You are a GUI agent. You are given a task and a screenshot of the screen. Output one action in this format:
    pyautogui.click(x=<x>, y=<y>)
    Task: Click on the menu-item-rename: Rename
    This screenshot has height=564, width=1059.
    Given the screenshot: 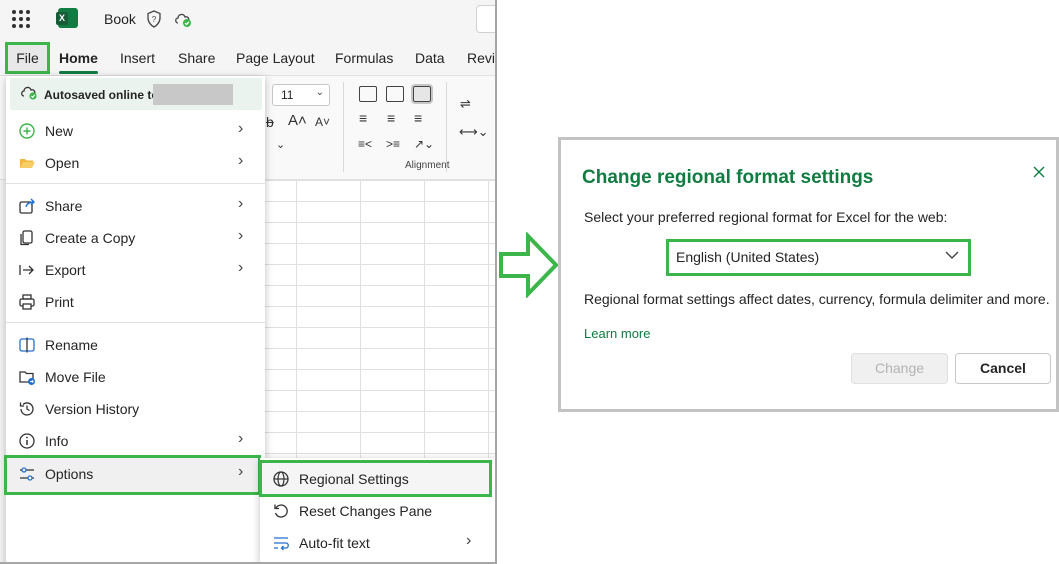 What is the action you would take?
    pyautogui.click(x=135, y=345)
    